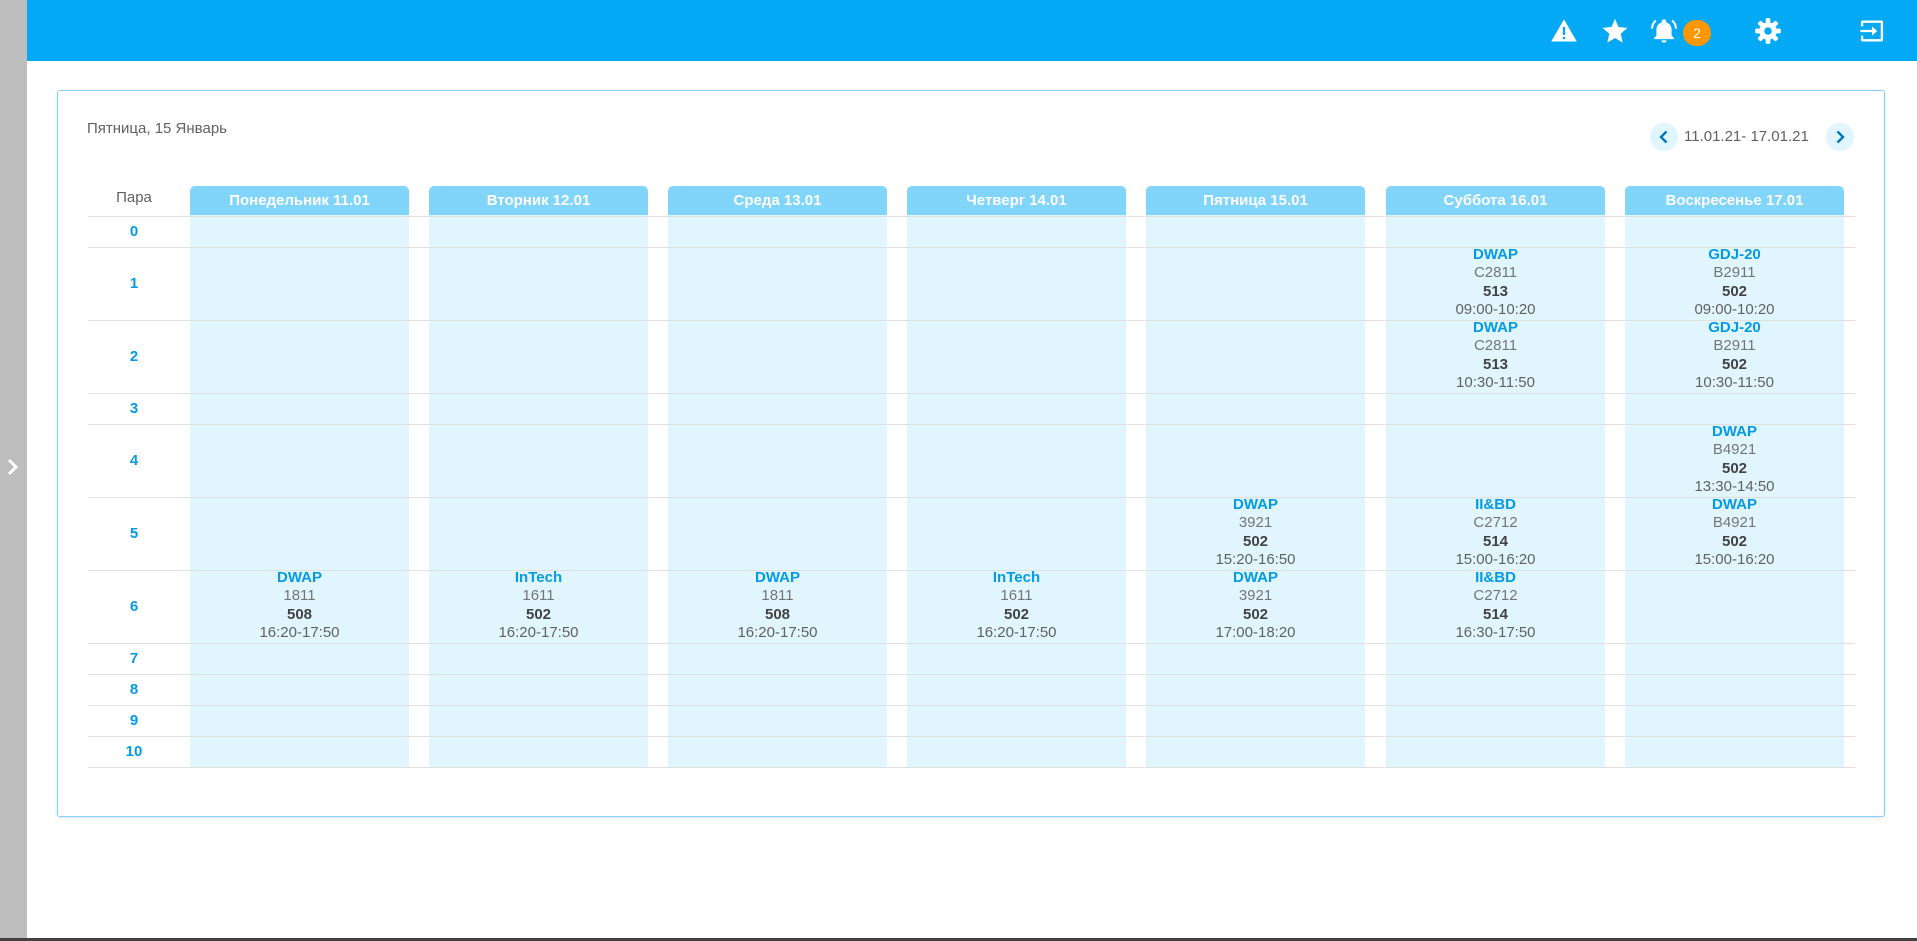 This screenshot has height=941, width=1917. What do you see at coordinates (538, 200) in the screenshot?
I see `day-header: Вторник 12.01` at bounding box center [538, 200].